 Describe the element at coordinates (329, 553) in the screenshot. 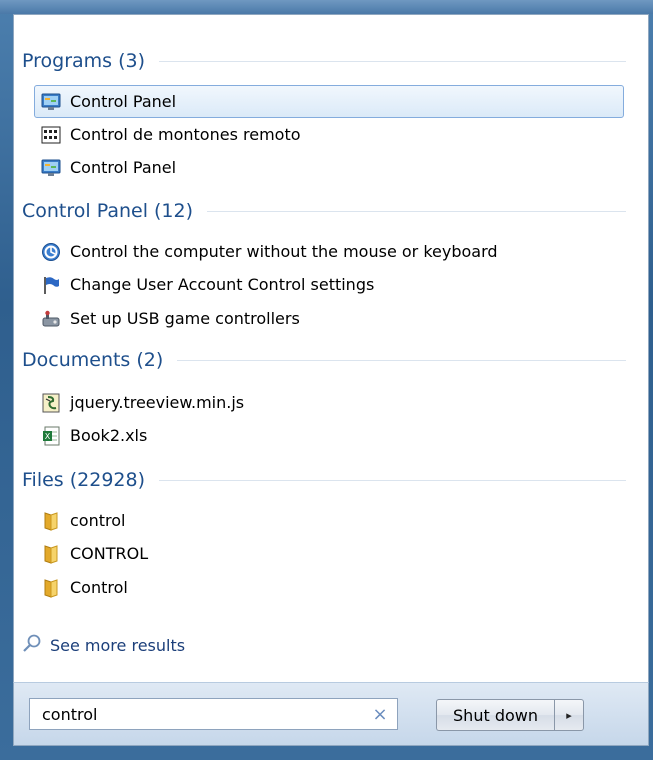

I see `result-item-folder-control-upper: CONTROL` at that location.